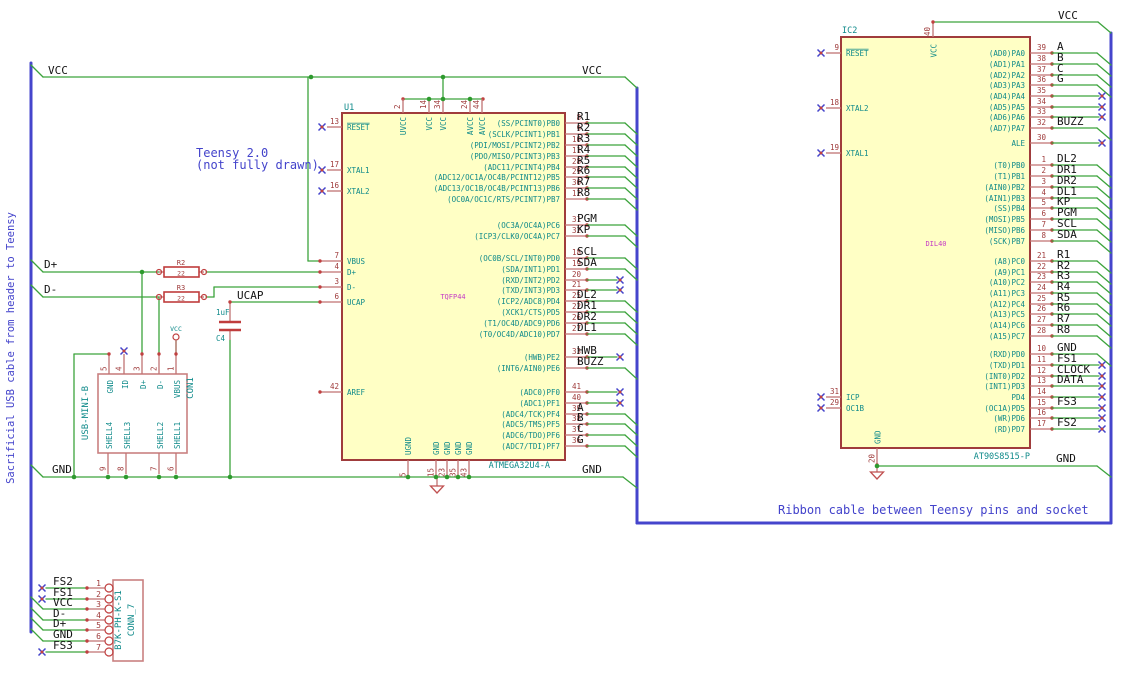  Describe the element at coordinates (1004, 376) in the screenshot. I see `pin-name: (INT0)PD2` at that location.